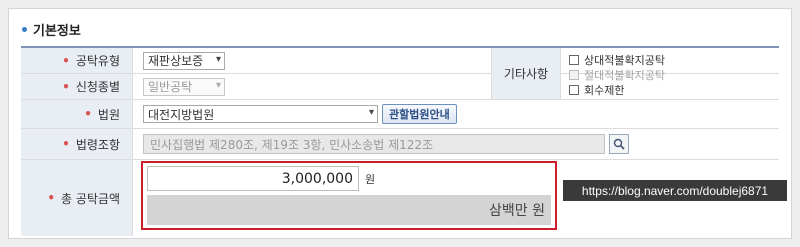  I want to click on amount-korean-text: 삼백만 원, so click(517, 211).